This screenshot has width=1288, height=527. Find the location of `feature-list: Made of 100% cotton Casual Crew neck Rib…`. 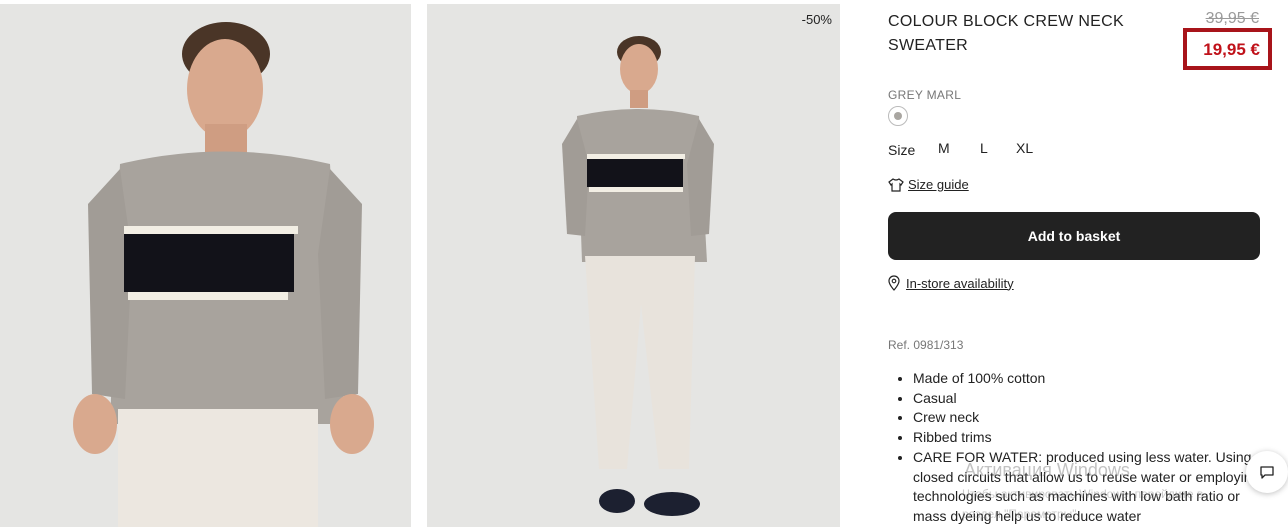

feature-list: Made of 100% cotton Casual Crew neck Rib… is located at coordinates (1093, 448).